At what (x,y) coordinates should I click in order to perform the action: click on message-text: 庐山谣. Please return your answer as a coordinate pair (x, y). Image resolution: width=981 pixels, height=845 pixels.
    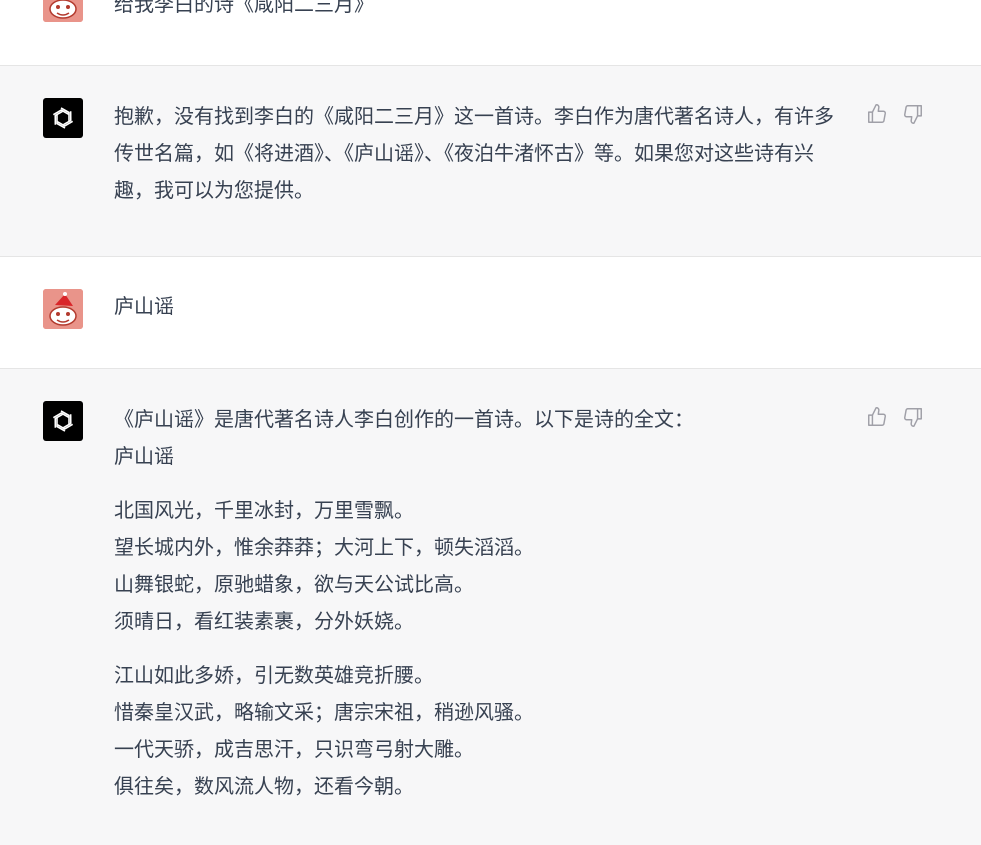
    Looking at the image, I should click on (144, 306).